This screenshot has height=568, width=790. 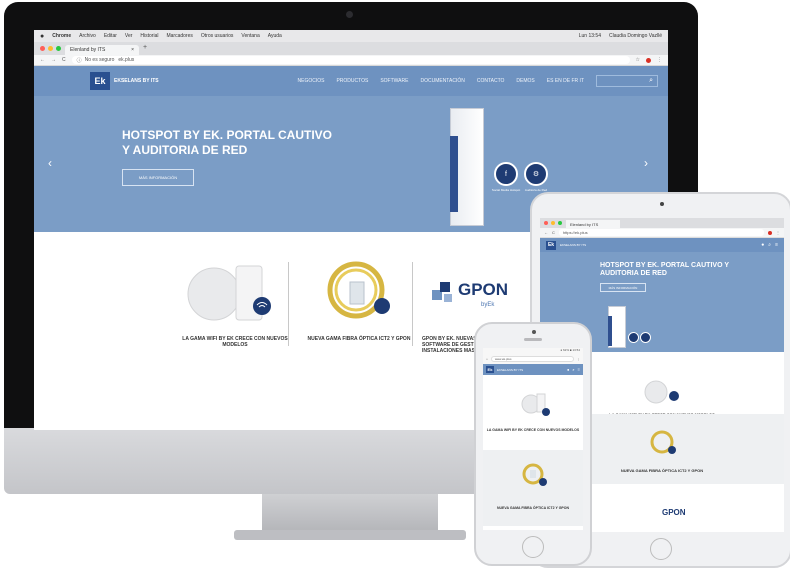 I want to click on nav-productos: PRODUCTOS, so click(x=352, y=81).